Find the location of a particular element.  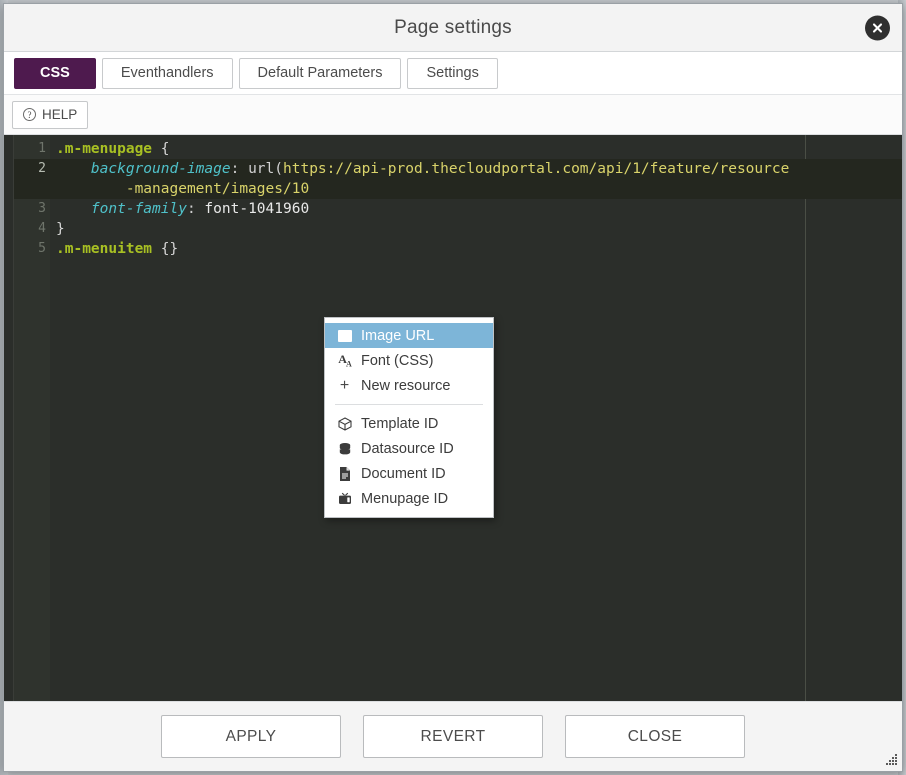

menu-item-document-id: Document ID is located at coordinates (409, 473).